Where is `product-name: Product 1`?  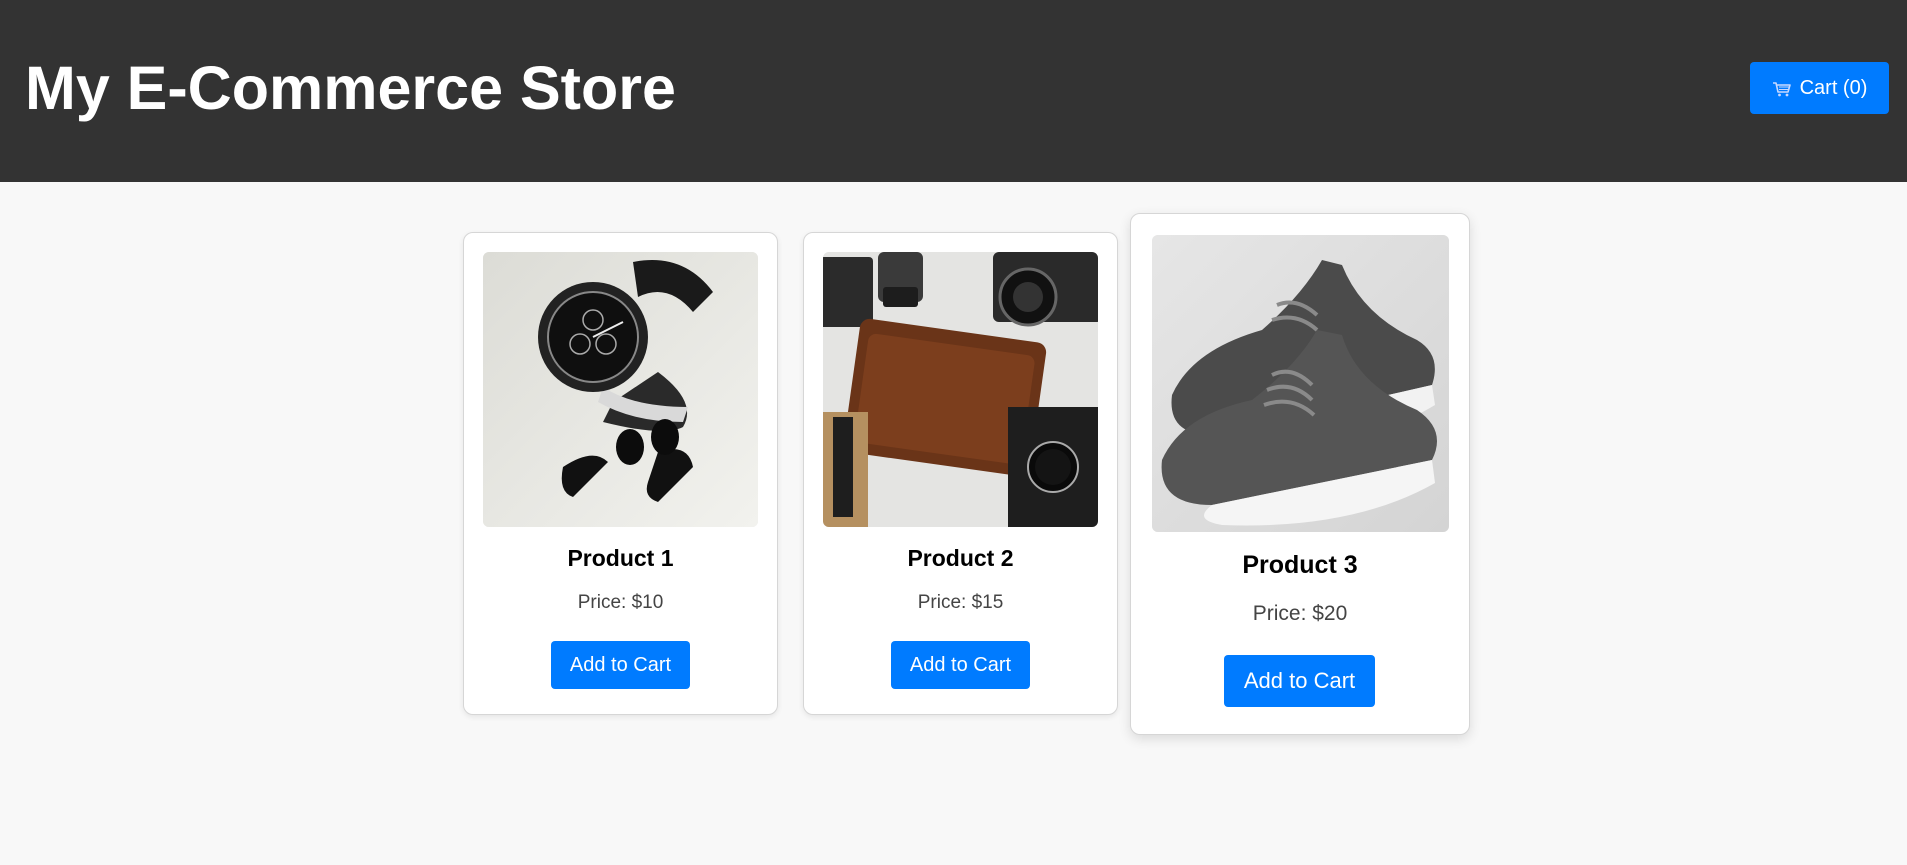
product-name: Product 1 is located at coordinates (620, 558).